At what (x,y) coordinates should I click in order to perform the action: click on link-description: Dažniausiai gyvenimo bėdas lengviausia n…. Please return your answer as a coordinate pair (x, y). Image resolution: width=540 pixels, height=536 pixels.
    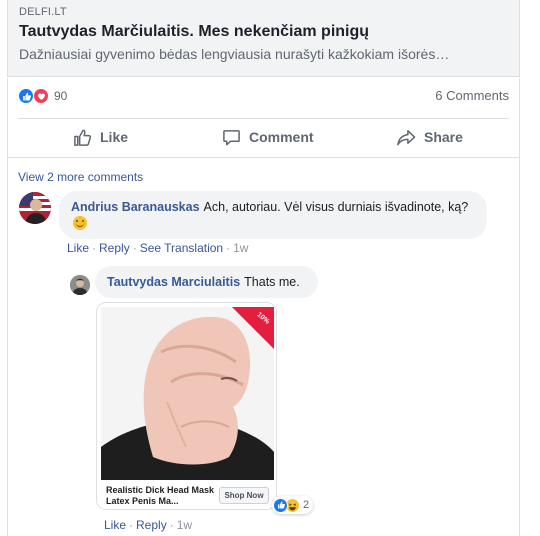
    Looking at the image, I should click on (234, 54).